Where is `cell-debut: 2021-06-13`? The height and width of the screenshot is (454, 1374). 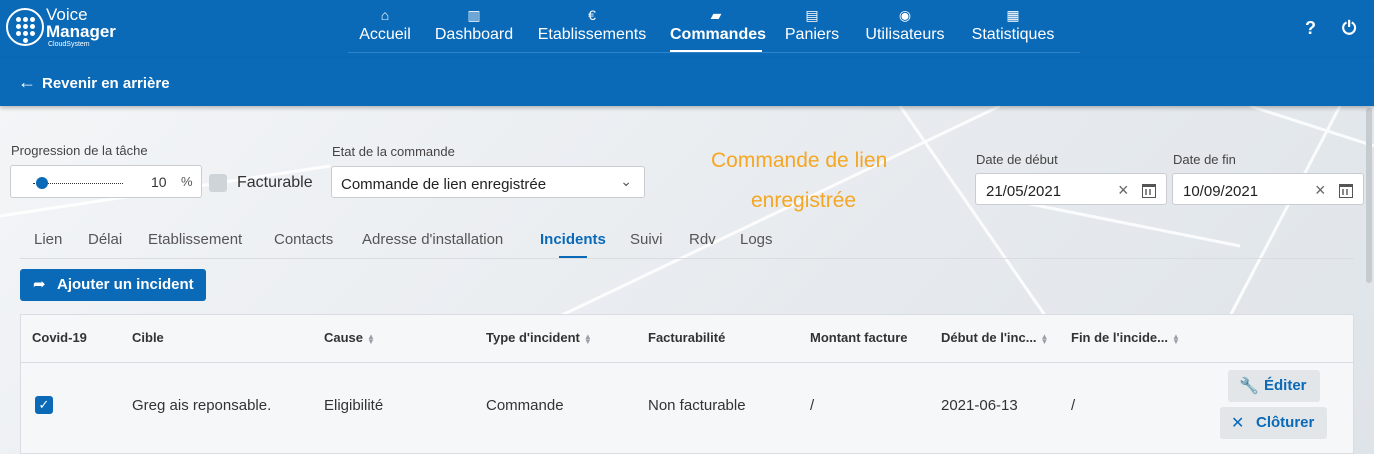
cell-debut: 2021-06-13 is located at coordinates (979, 405).